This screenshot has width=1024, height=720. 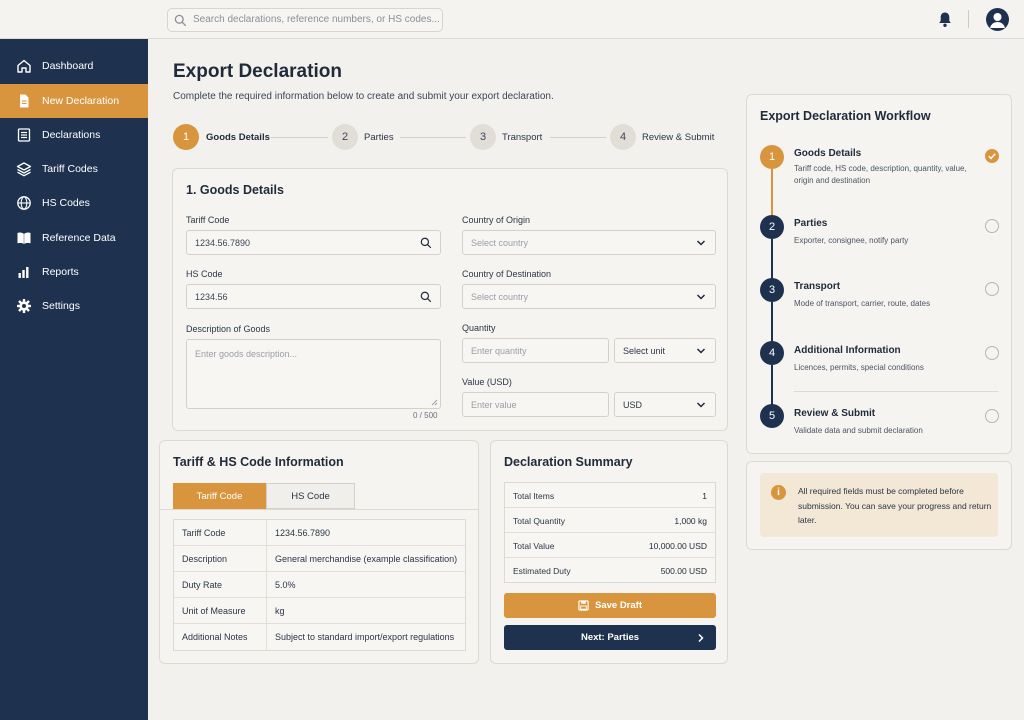 What do you see at coordinates (678, 137) in the screenshot?
I see `step-4-label: Review & Submit` at bounding box center [678, 137].